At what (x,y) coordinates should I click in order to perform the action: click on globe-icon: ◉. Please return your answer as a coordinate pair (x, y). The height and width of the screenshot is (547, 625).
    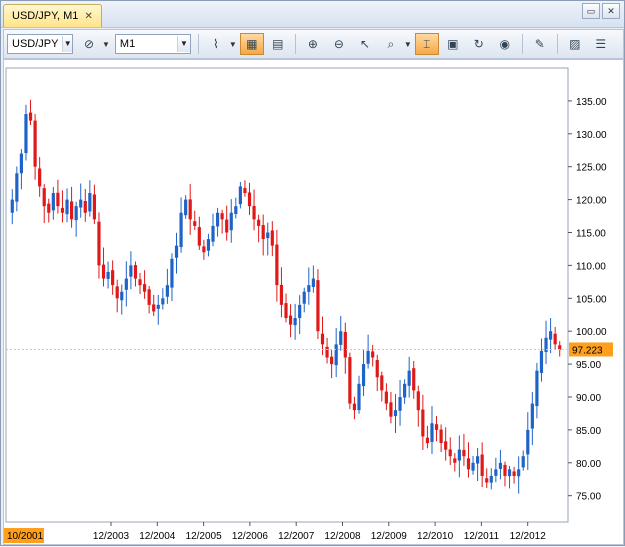
    Looking at the image, I should click on (505, 44).